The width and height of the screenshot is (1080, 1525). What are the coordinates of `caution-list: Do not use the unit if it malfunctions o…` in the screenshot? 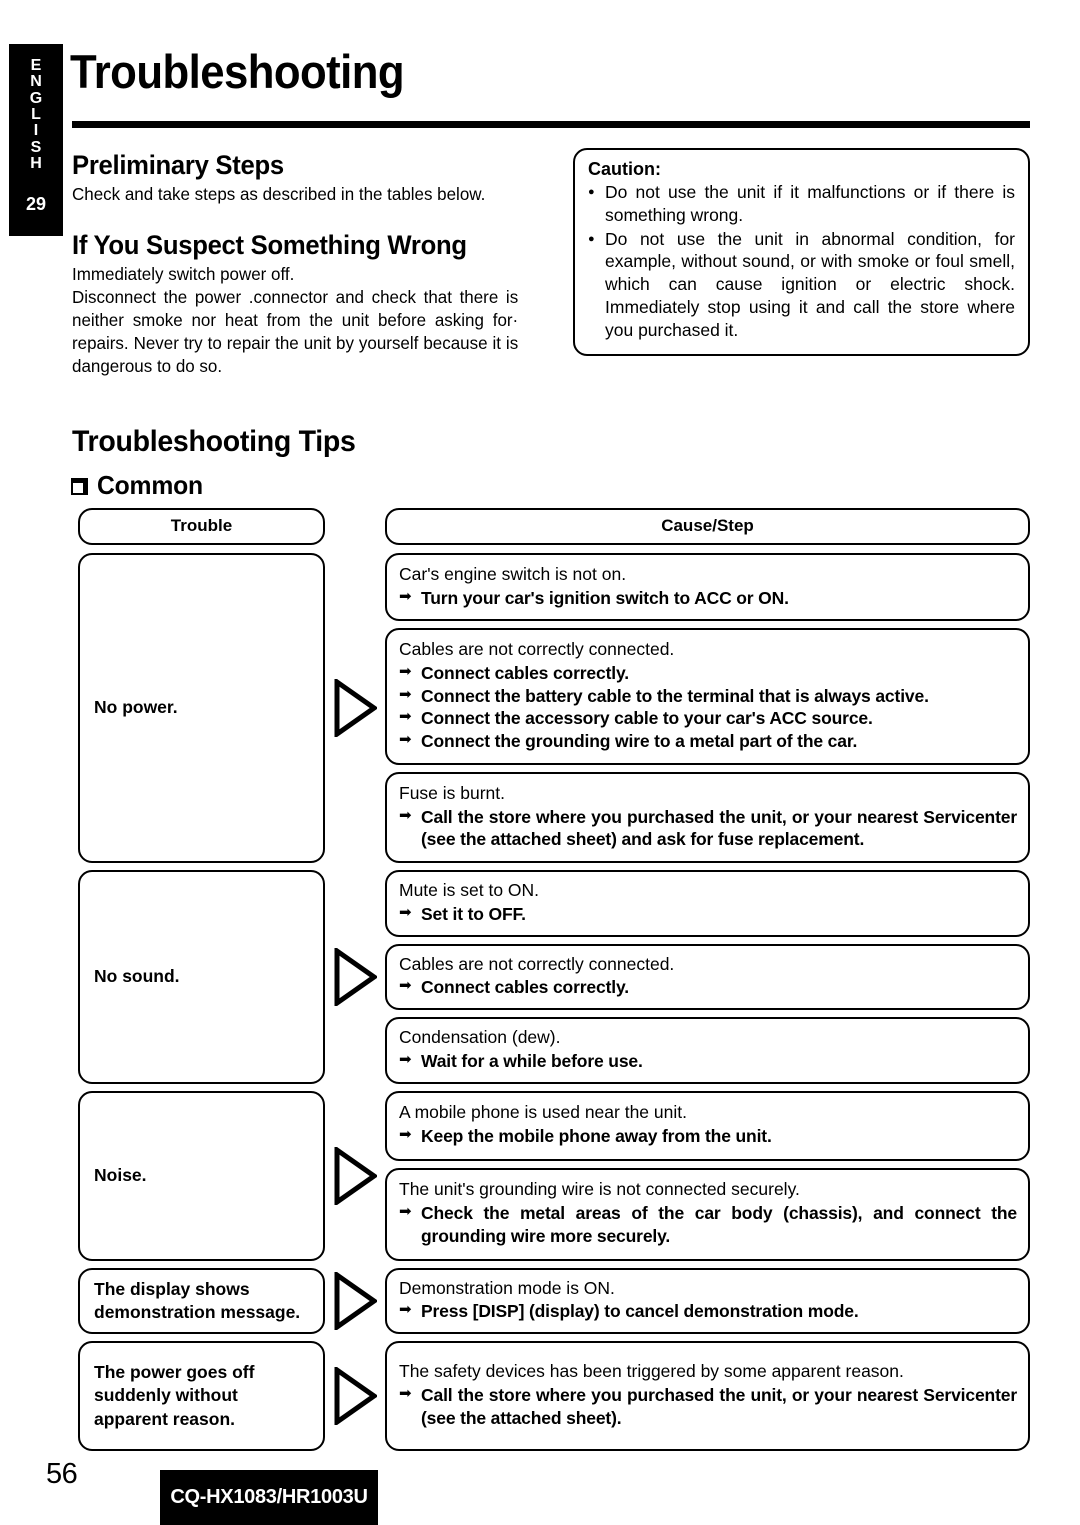 It's located at (801, 261).